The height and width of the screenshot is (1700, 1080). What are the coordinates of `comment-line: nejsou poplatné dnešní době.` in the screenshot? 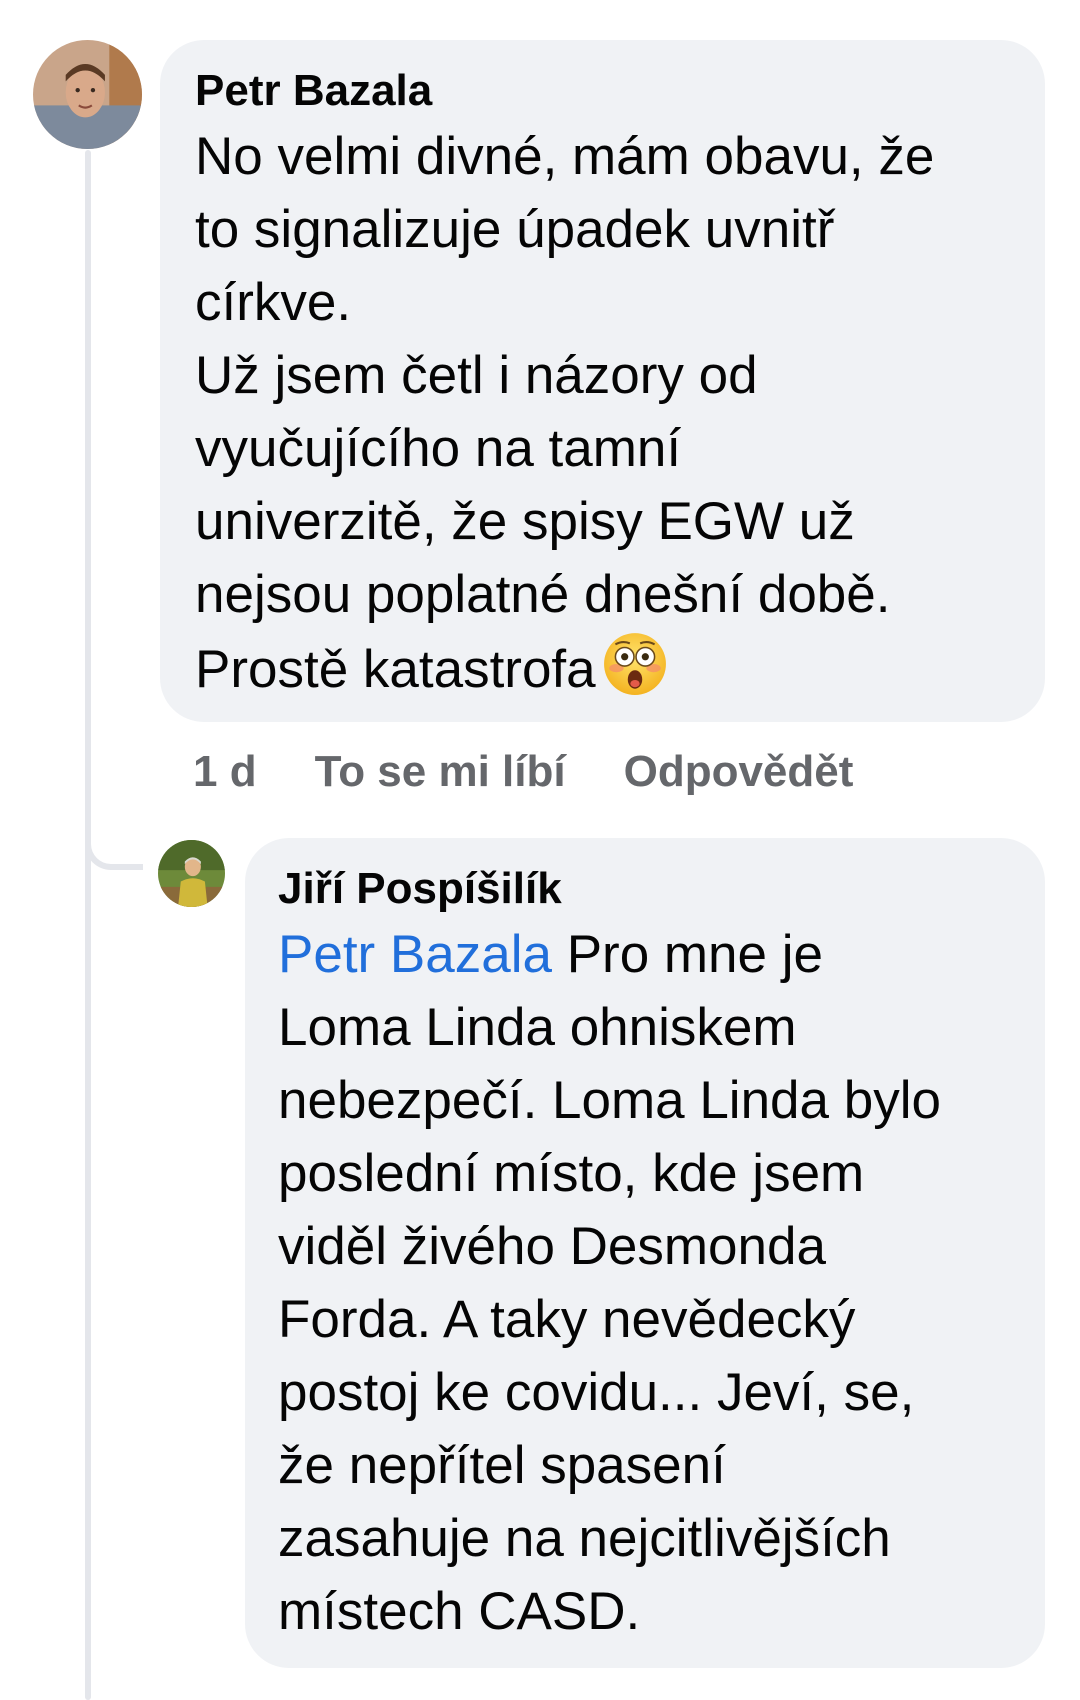 It's located at (543, 594).